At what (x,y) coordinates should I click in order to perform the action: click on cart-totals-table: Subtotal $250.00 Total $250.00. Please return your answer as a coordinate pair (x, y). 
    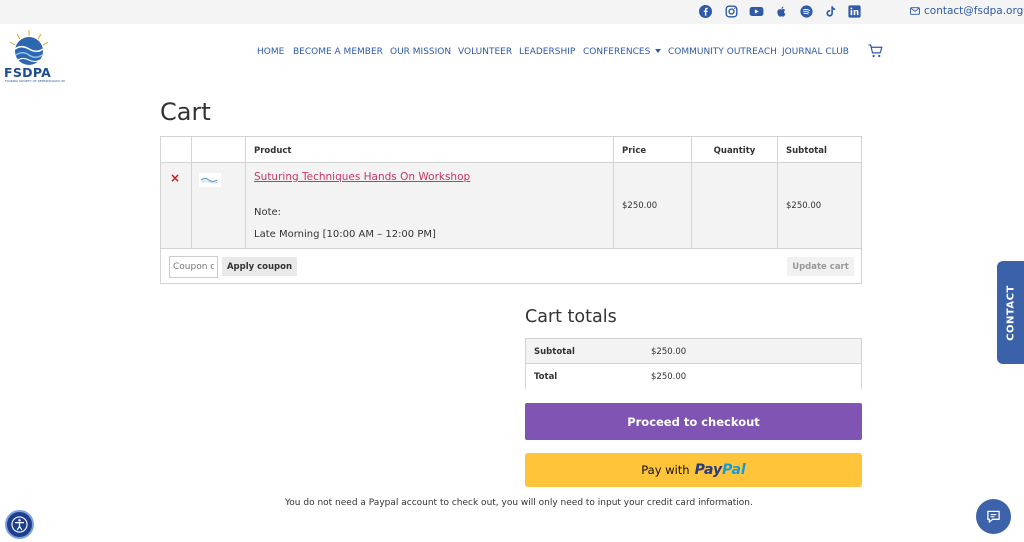
    Looking at the image, I should click on (693, 363).